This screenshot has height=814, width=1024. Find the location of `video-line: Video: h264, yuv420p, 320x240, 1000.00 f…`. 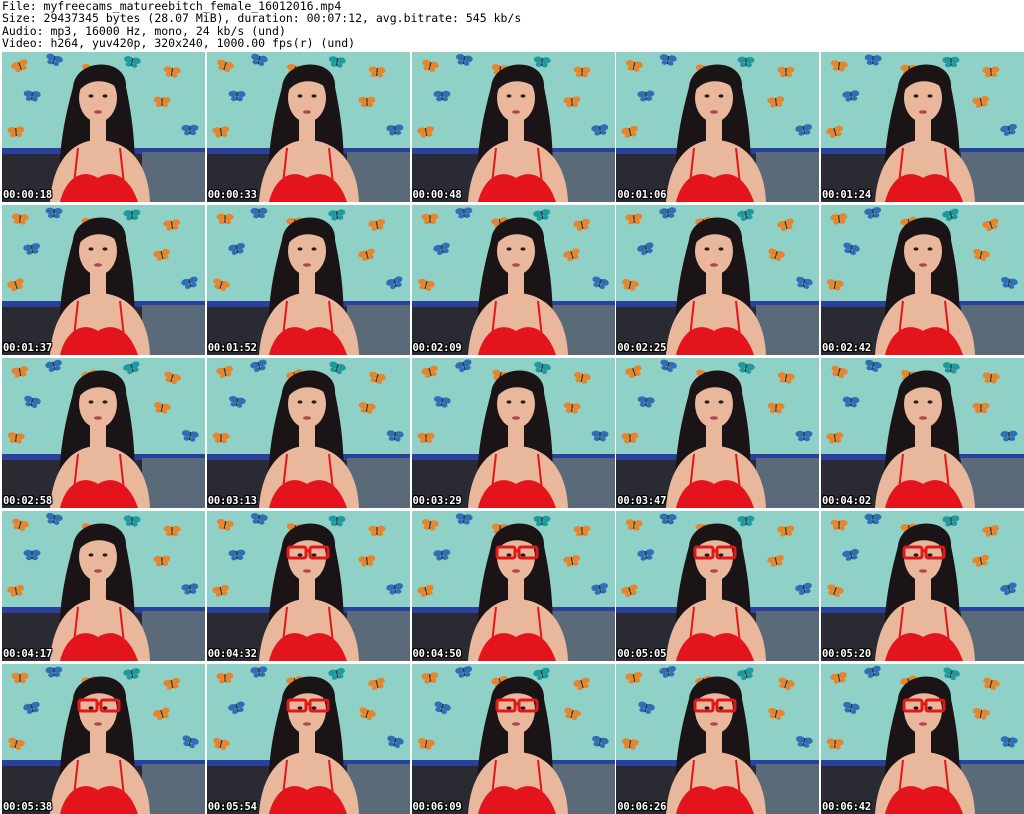

video-line: Video: h264, yuv420p, 320x240, 1000.00 f… is located at coordinates (179, 43).